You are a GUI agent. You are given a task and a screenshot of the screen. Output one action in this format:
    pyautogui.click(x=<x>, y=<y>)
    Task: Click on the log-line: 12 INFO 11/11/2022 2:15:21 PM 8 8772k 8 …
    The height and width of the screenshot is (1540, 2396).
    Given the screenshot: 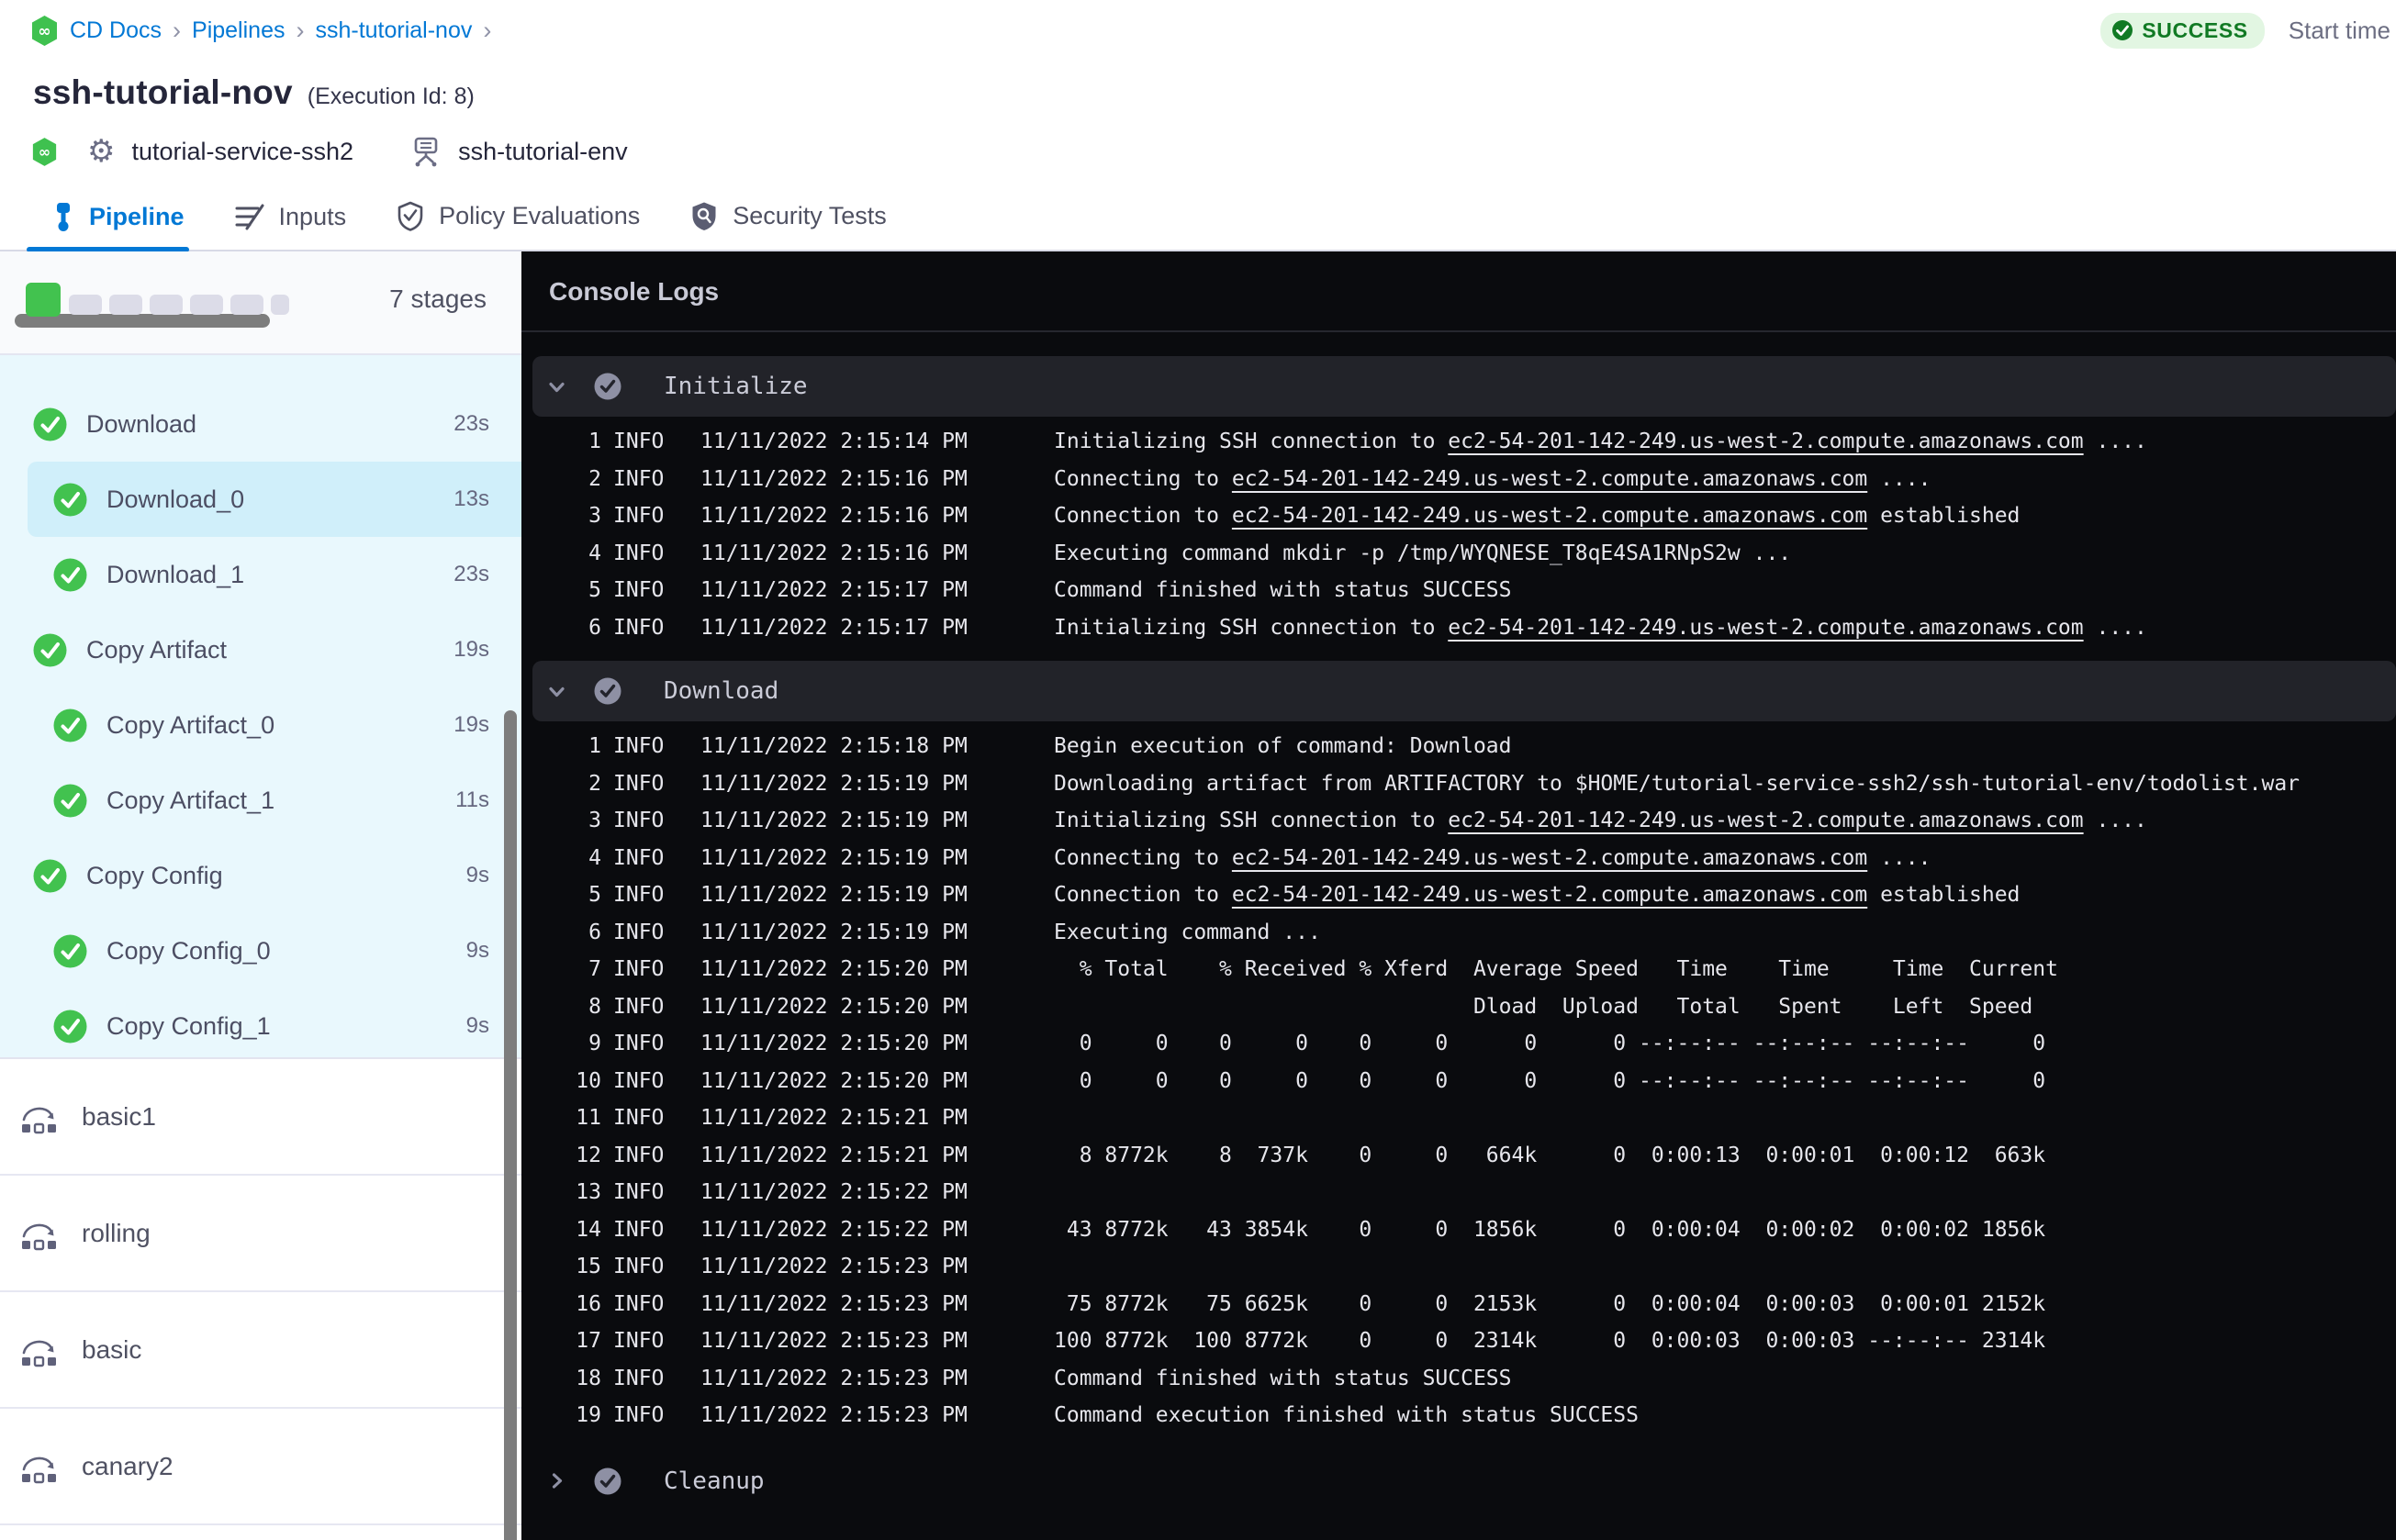 What is the action you would take?
    pyautogui.click(x=1458, y=1156)
    